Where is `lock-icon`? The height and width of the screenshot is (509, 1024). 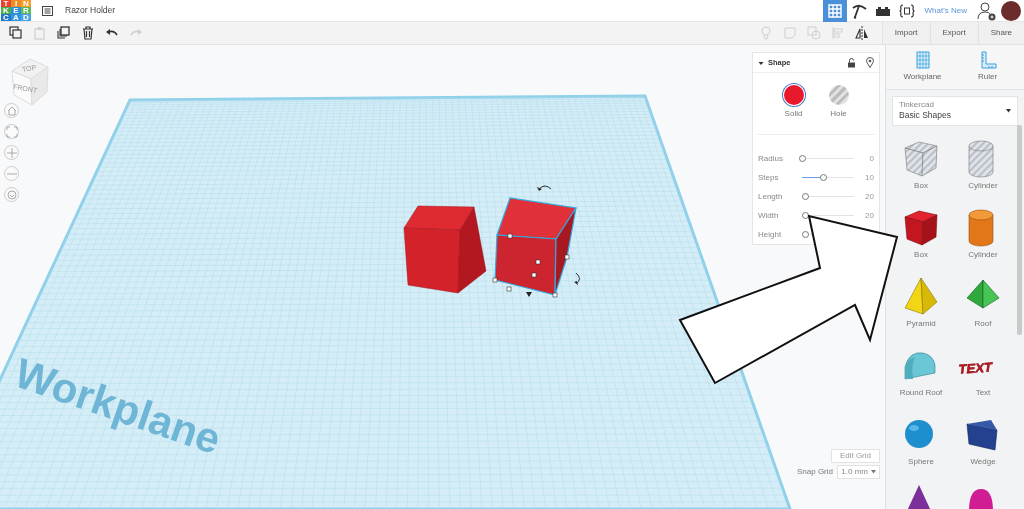 lock-icon is located at coordinates (851, 62).